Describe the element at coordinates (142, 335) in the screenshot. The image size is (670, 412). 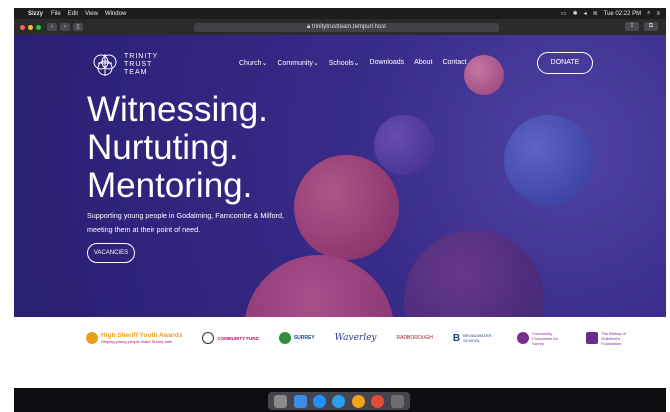
I see `sponsor-name: High Sheriff Youth Awards` at that location.